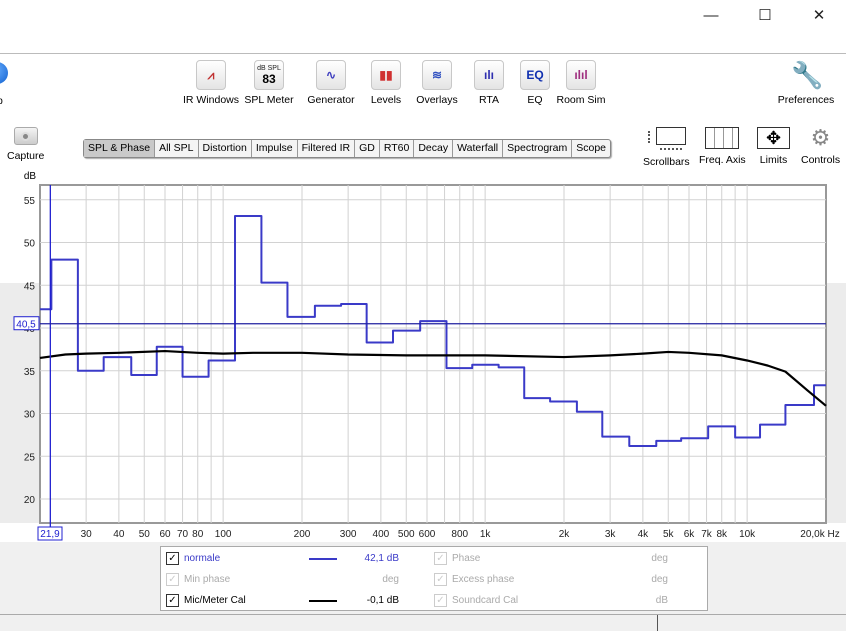 The image size is (846, 631). I want to click on toolbar-label: Generator, so click(331, 100).